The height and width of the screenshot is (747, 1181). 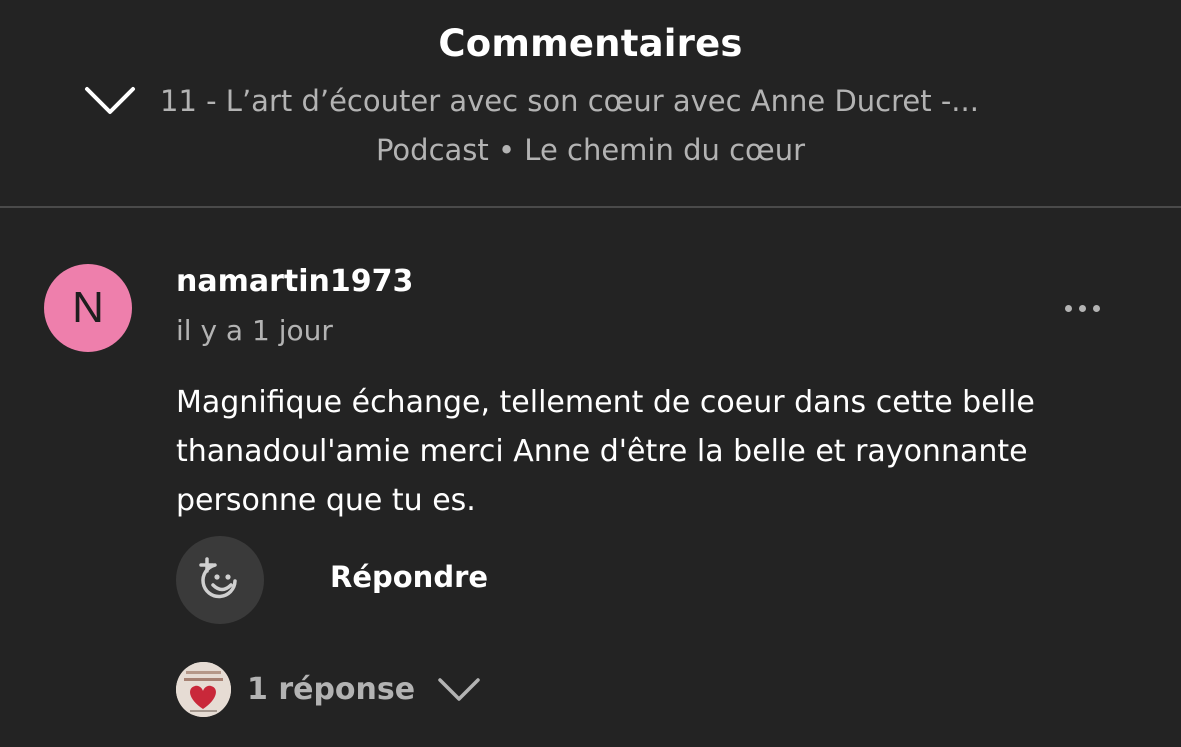 What do you see at coordinates (590, 43) in the screenshot?
I see `page-title: Commentaires` at bounding box center [590, 43].